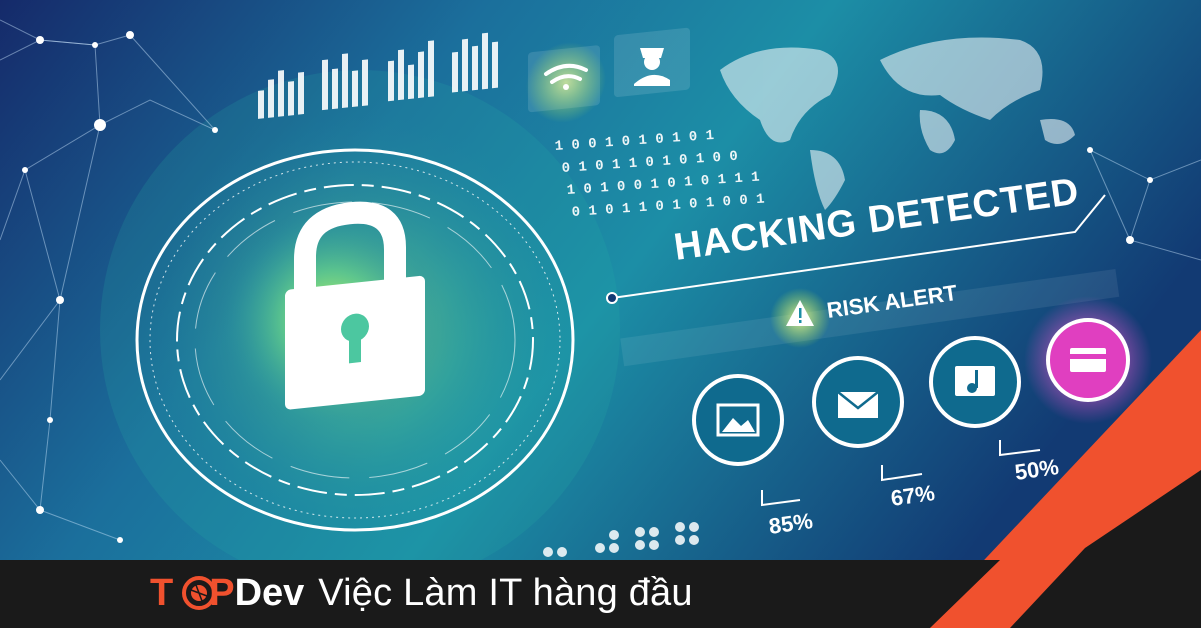  I want to click on brand-lockup: T P Dev Việc Làm IT hàng đầu, so click(421, 593).